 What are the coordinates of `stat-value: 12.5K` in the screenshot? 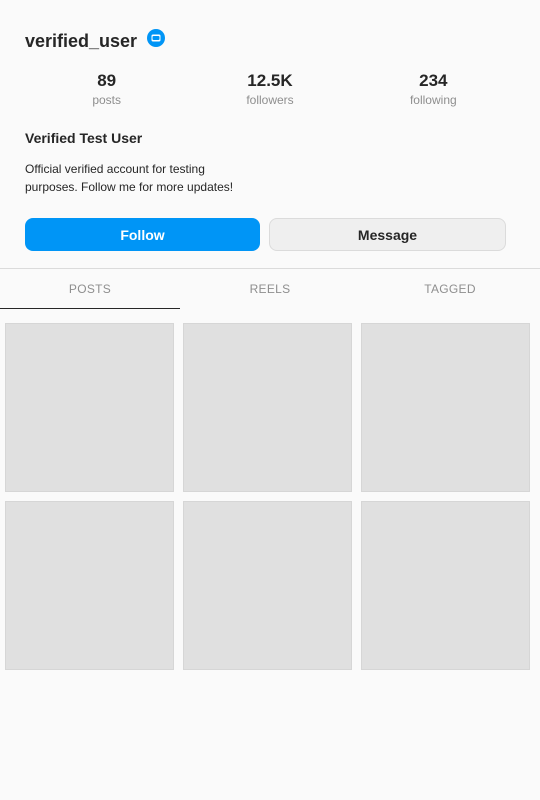 It's located at (270, 80).